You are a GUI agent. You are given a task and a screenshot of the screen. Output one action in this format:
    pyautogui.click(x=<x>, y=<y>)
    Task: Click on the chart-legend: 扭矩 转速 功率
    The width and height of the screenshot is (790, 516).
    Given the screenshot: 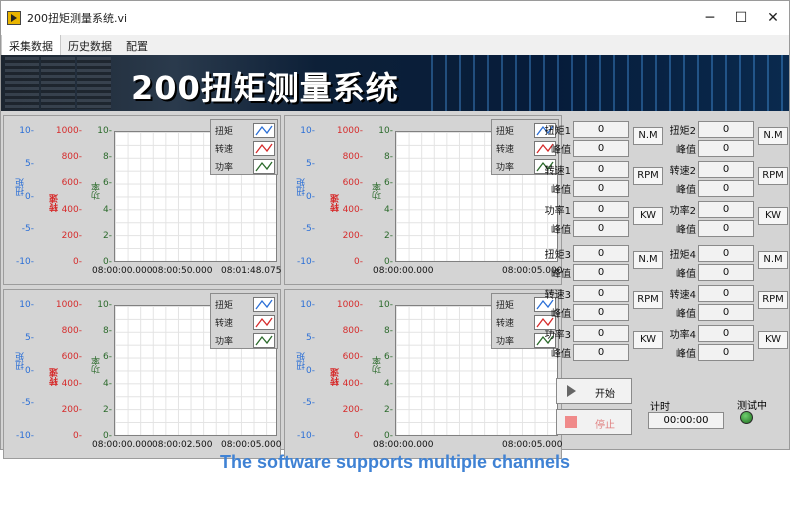 What is the action you would take?
    pyautogui.click(x=244, y=147)
    